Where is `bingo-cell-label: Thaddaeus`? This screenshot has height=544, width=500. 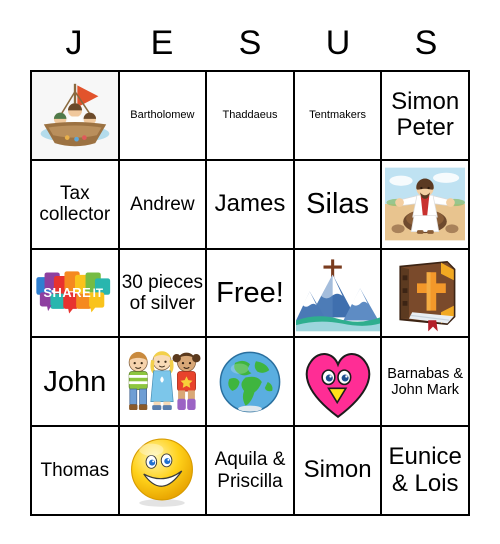
bingo-cell-label: Thaddaeus is located at coordinates (250, 115).